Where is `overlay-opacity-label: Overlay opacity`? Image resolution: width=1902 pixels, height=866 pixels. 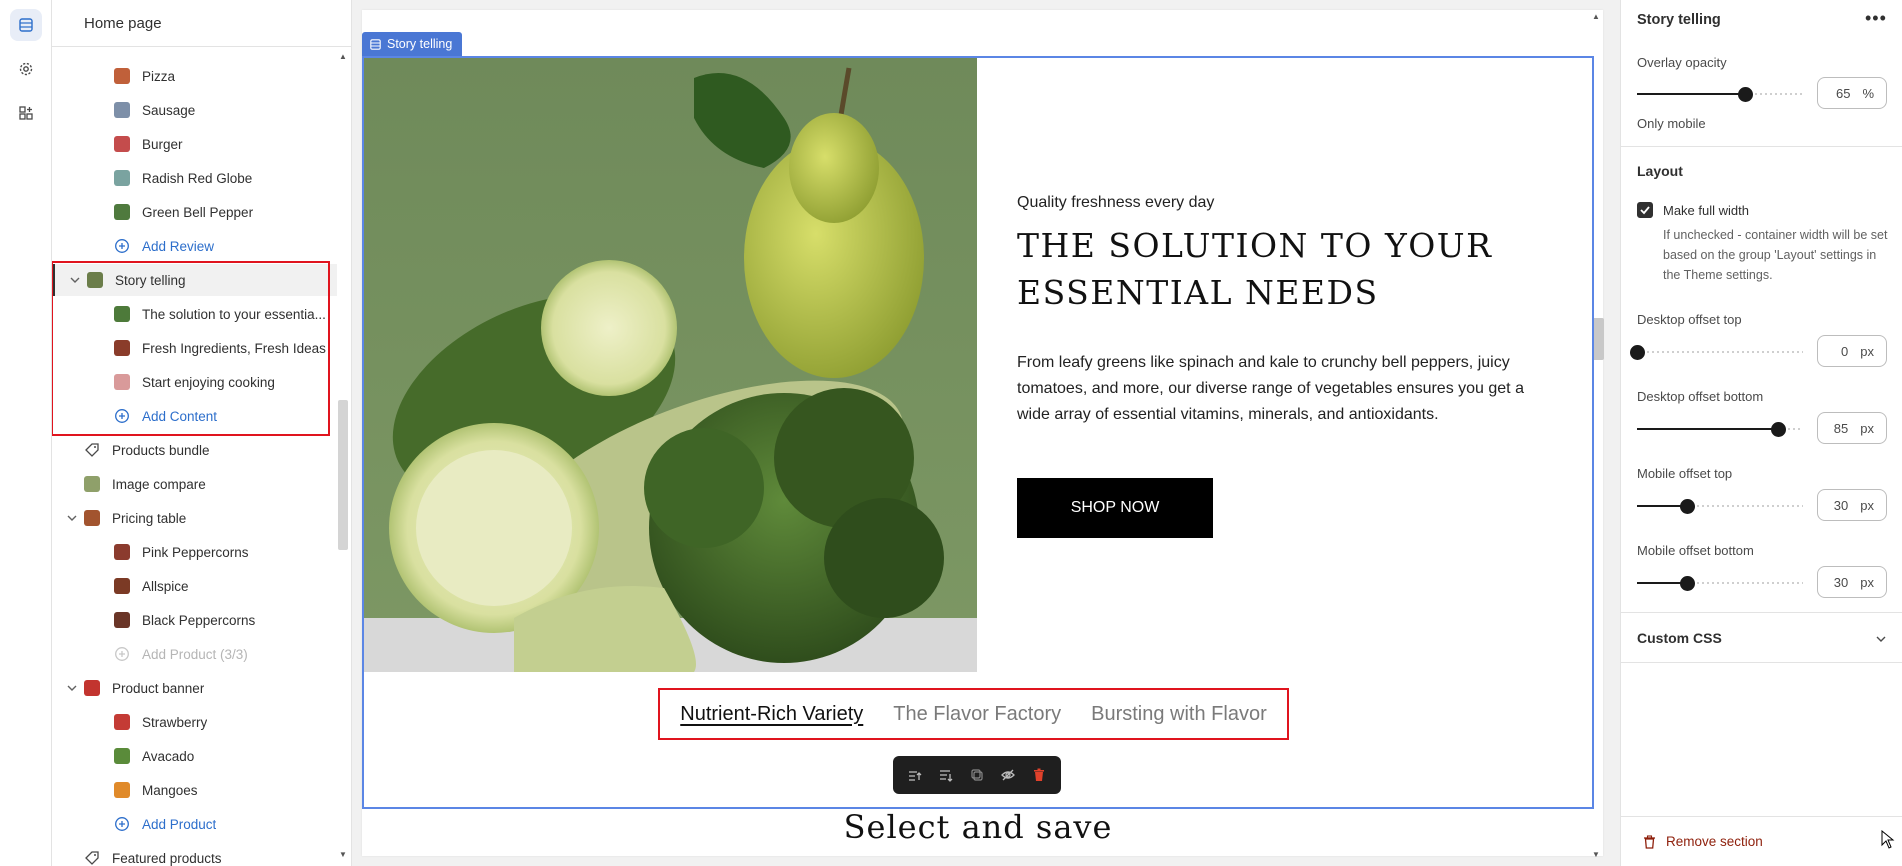
overlay-opacity-label: Overlay opacity is located at coordinates (1682, 62).